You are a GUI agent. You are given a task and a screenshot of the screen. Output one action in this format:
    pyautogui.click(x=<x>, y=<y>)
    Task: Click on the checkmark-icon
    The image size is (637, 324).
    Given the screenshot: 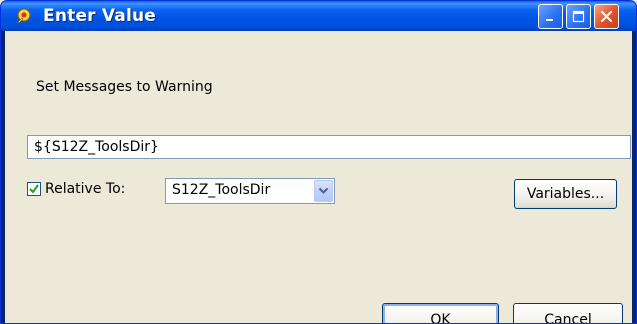 What is the action you would take?
    pyautogui.click(x=34, y=189)
    